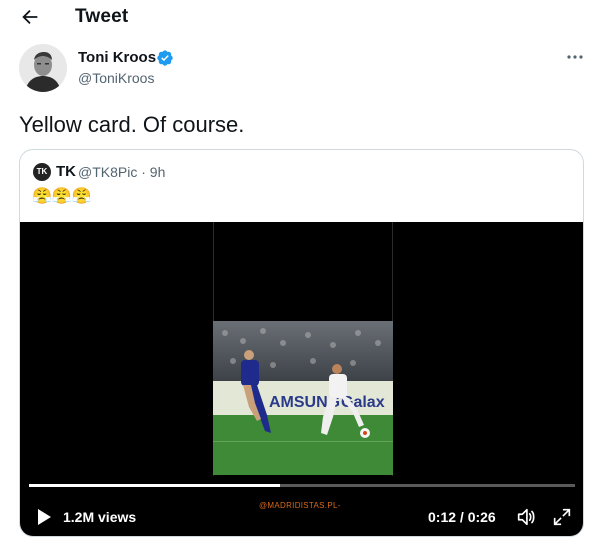 This screenshot has height=549, width=603. What do you see at coordinates (462, 517) in the screenshot?
I see `video-time: 0:12 / 0:26` at bounding box center [462, 517].